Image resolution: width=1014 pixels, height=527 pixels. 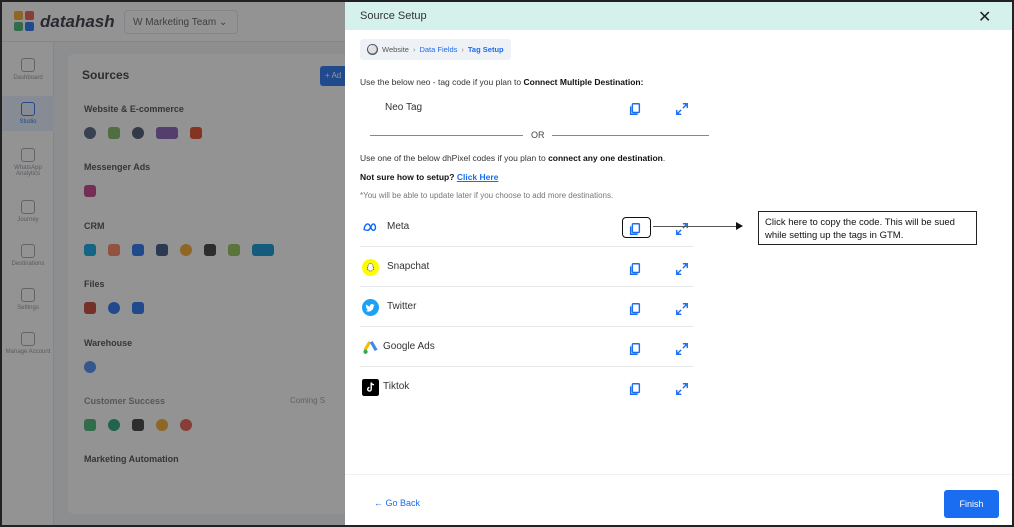 I want to click on footer-divider, so click(x=678, y=474).